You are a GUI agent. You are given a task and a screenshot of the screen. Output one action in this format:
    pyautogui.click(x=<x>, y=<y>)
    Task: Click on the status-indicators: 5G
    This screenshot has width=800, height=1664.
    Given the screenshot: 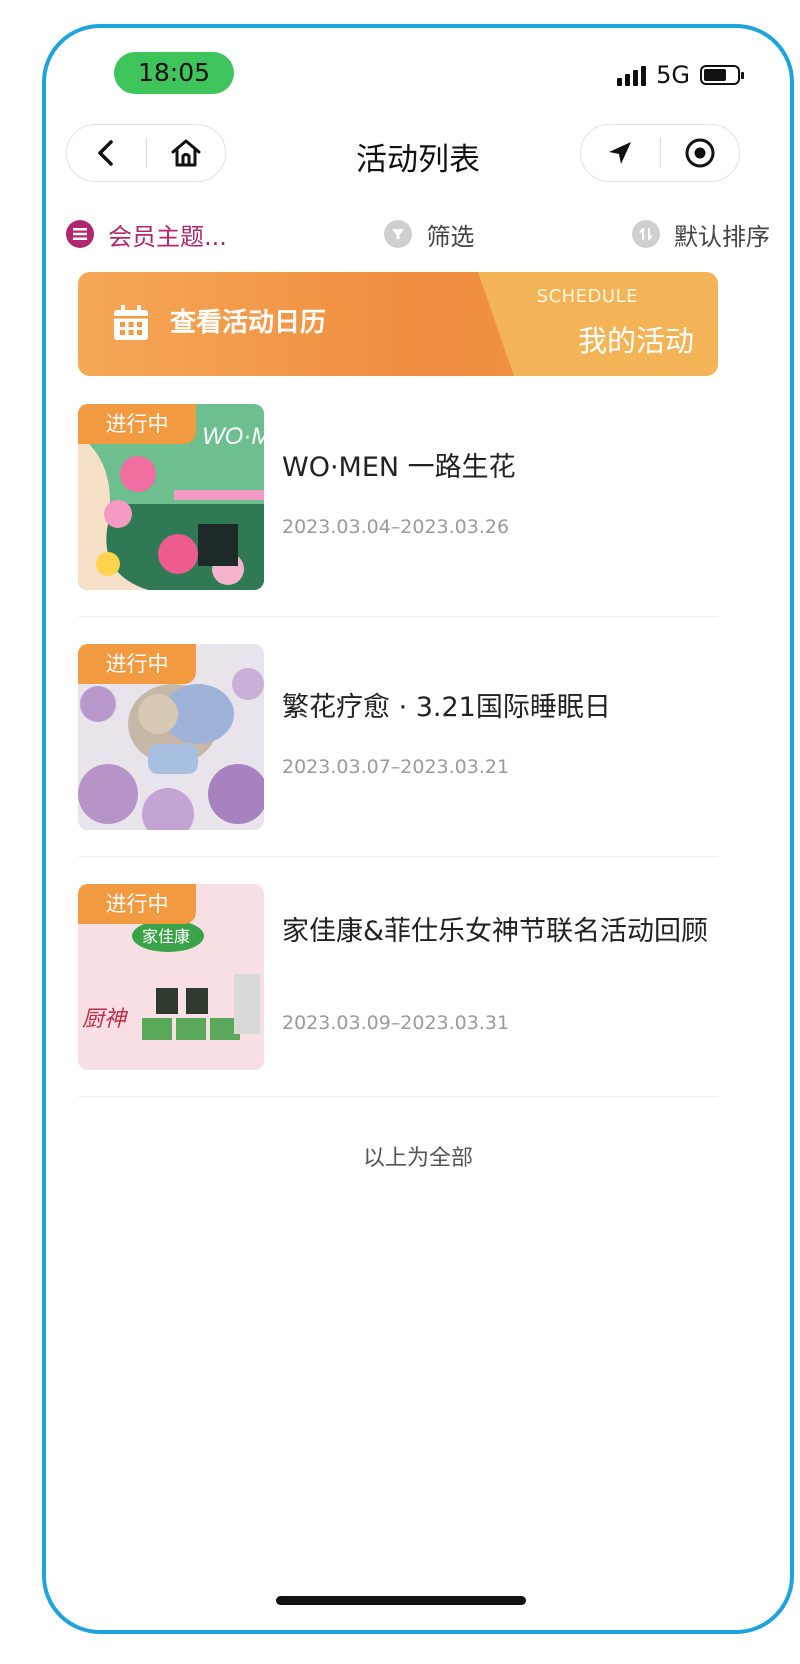 What is the action you would take?
    pyautogui.click(x=680, y=75)
    